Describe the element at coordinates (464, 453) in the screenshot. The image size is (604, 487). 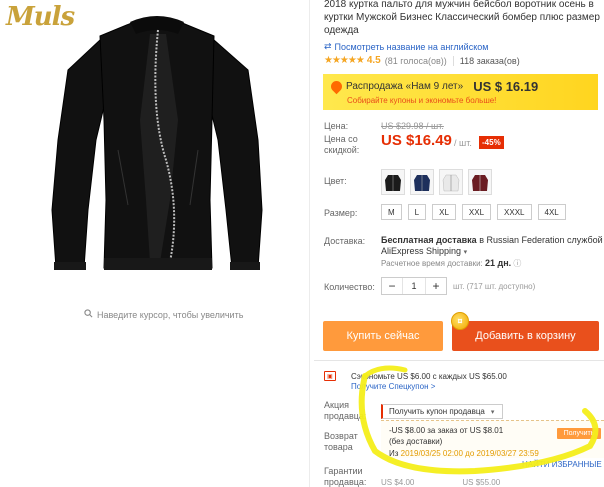
I see `coupon-validity: Из 2019/03/25 02:00 до 2019/03/27 23:59` at that location.